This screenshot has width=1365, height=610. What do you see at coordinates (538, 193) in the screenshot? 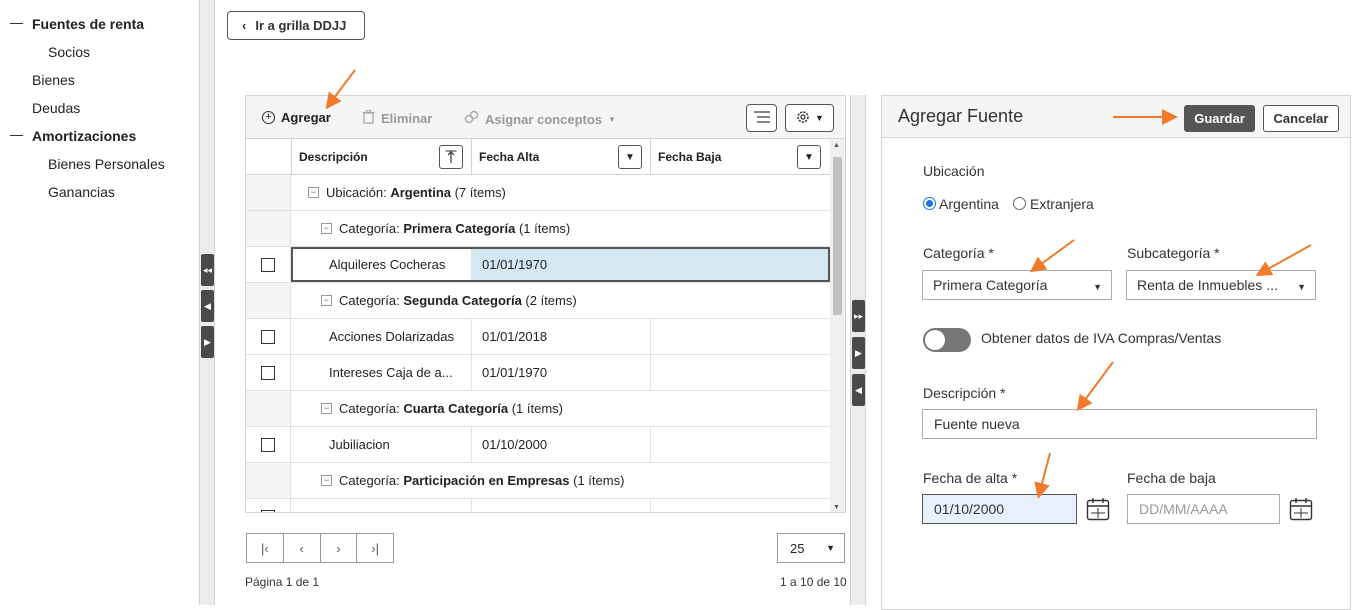
I see `group-row: − Ubicación: Argentina (7 ítems)` at bounding box center [538, 193].